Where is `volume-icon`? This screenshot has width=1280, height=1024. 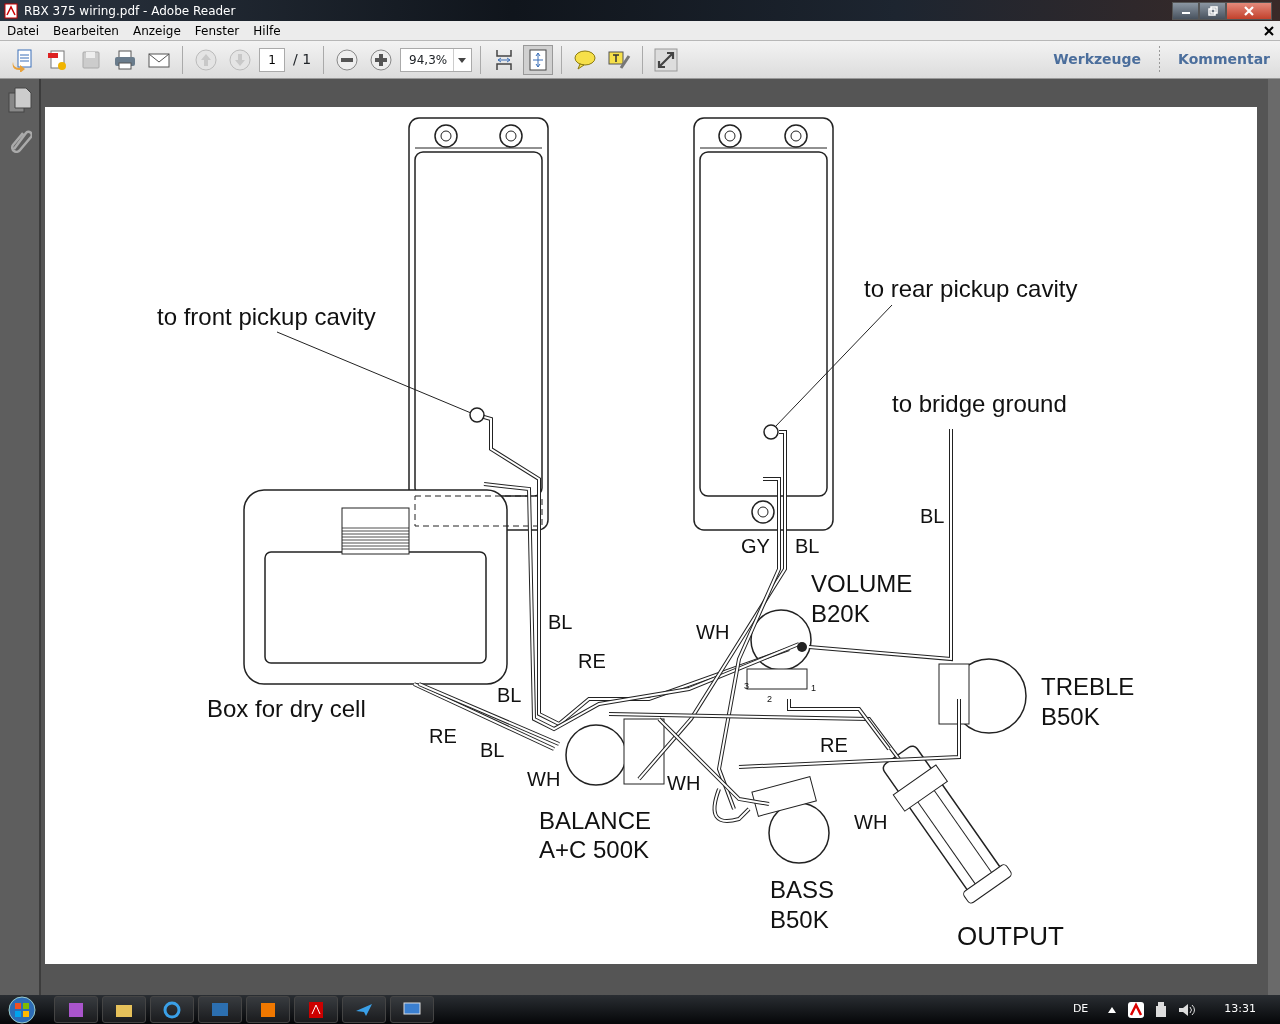 volume-icon is located at coordinates (1187, 1009).